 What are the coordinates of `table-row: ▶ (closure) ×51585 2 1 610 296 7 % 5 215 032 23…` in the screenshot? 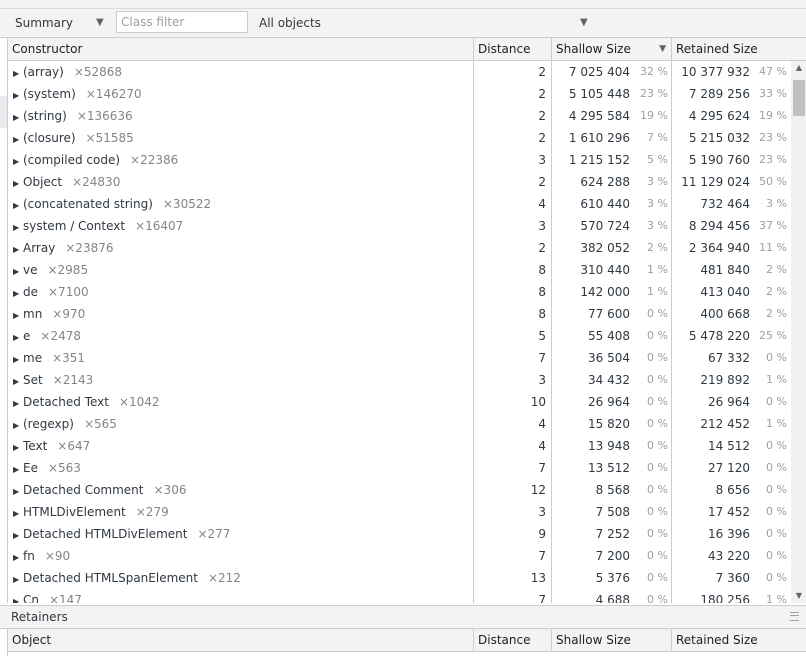 It's located at (399, 138).